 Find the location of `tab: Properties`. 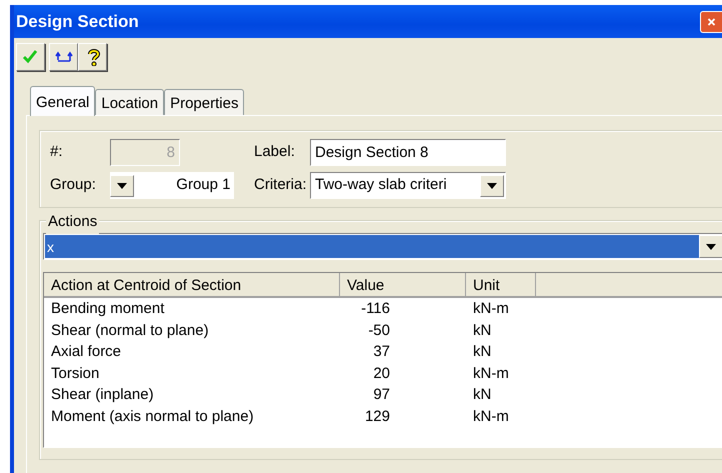

tab: Properties is located at coordinates (204, 102).